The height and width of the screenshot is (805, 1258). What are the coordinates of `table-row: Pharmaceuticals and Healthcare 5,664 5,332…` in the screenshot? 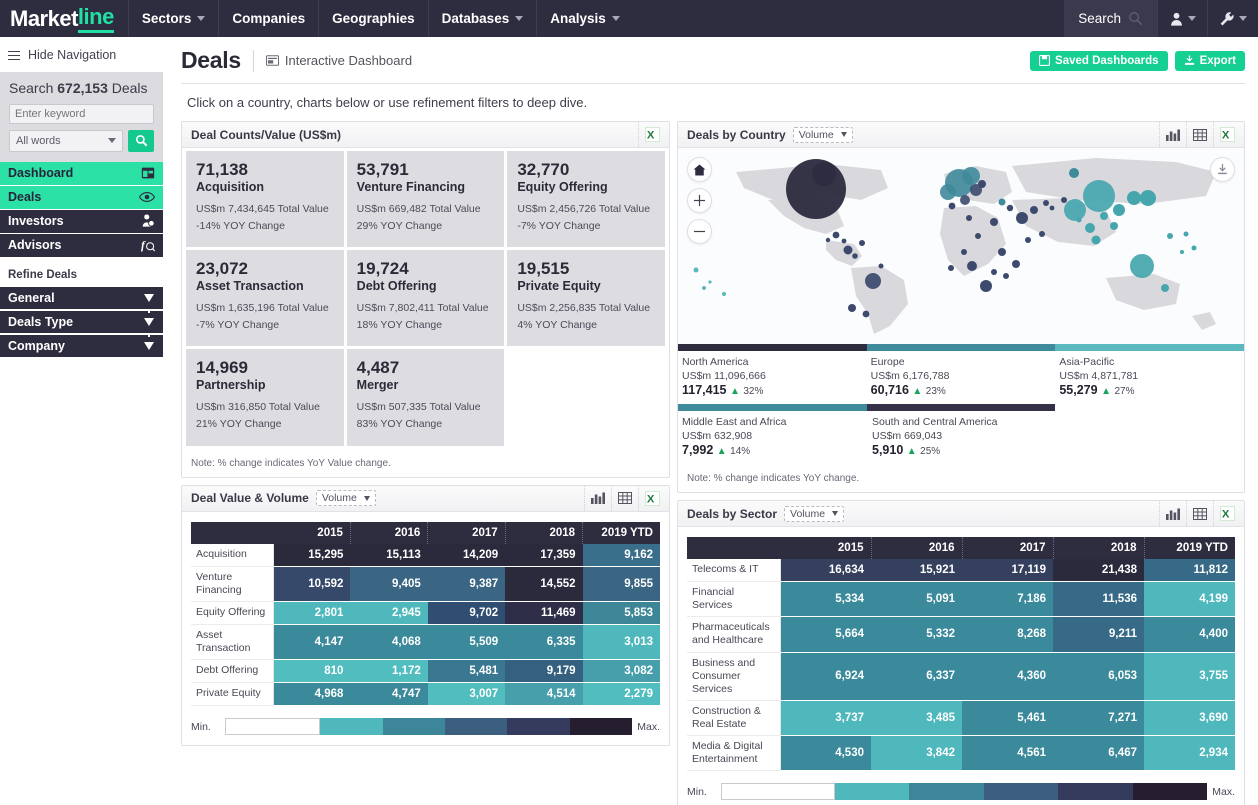 It's located at (961, 634).